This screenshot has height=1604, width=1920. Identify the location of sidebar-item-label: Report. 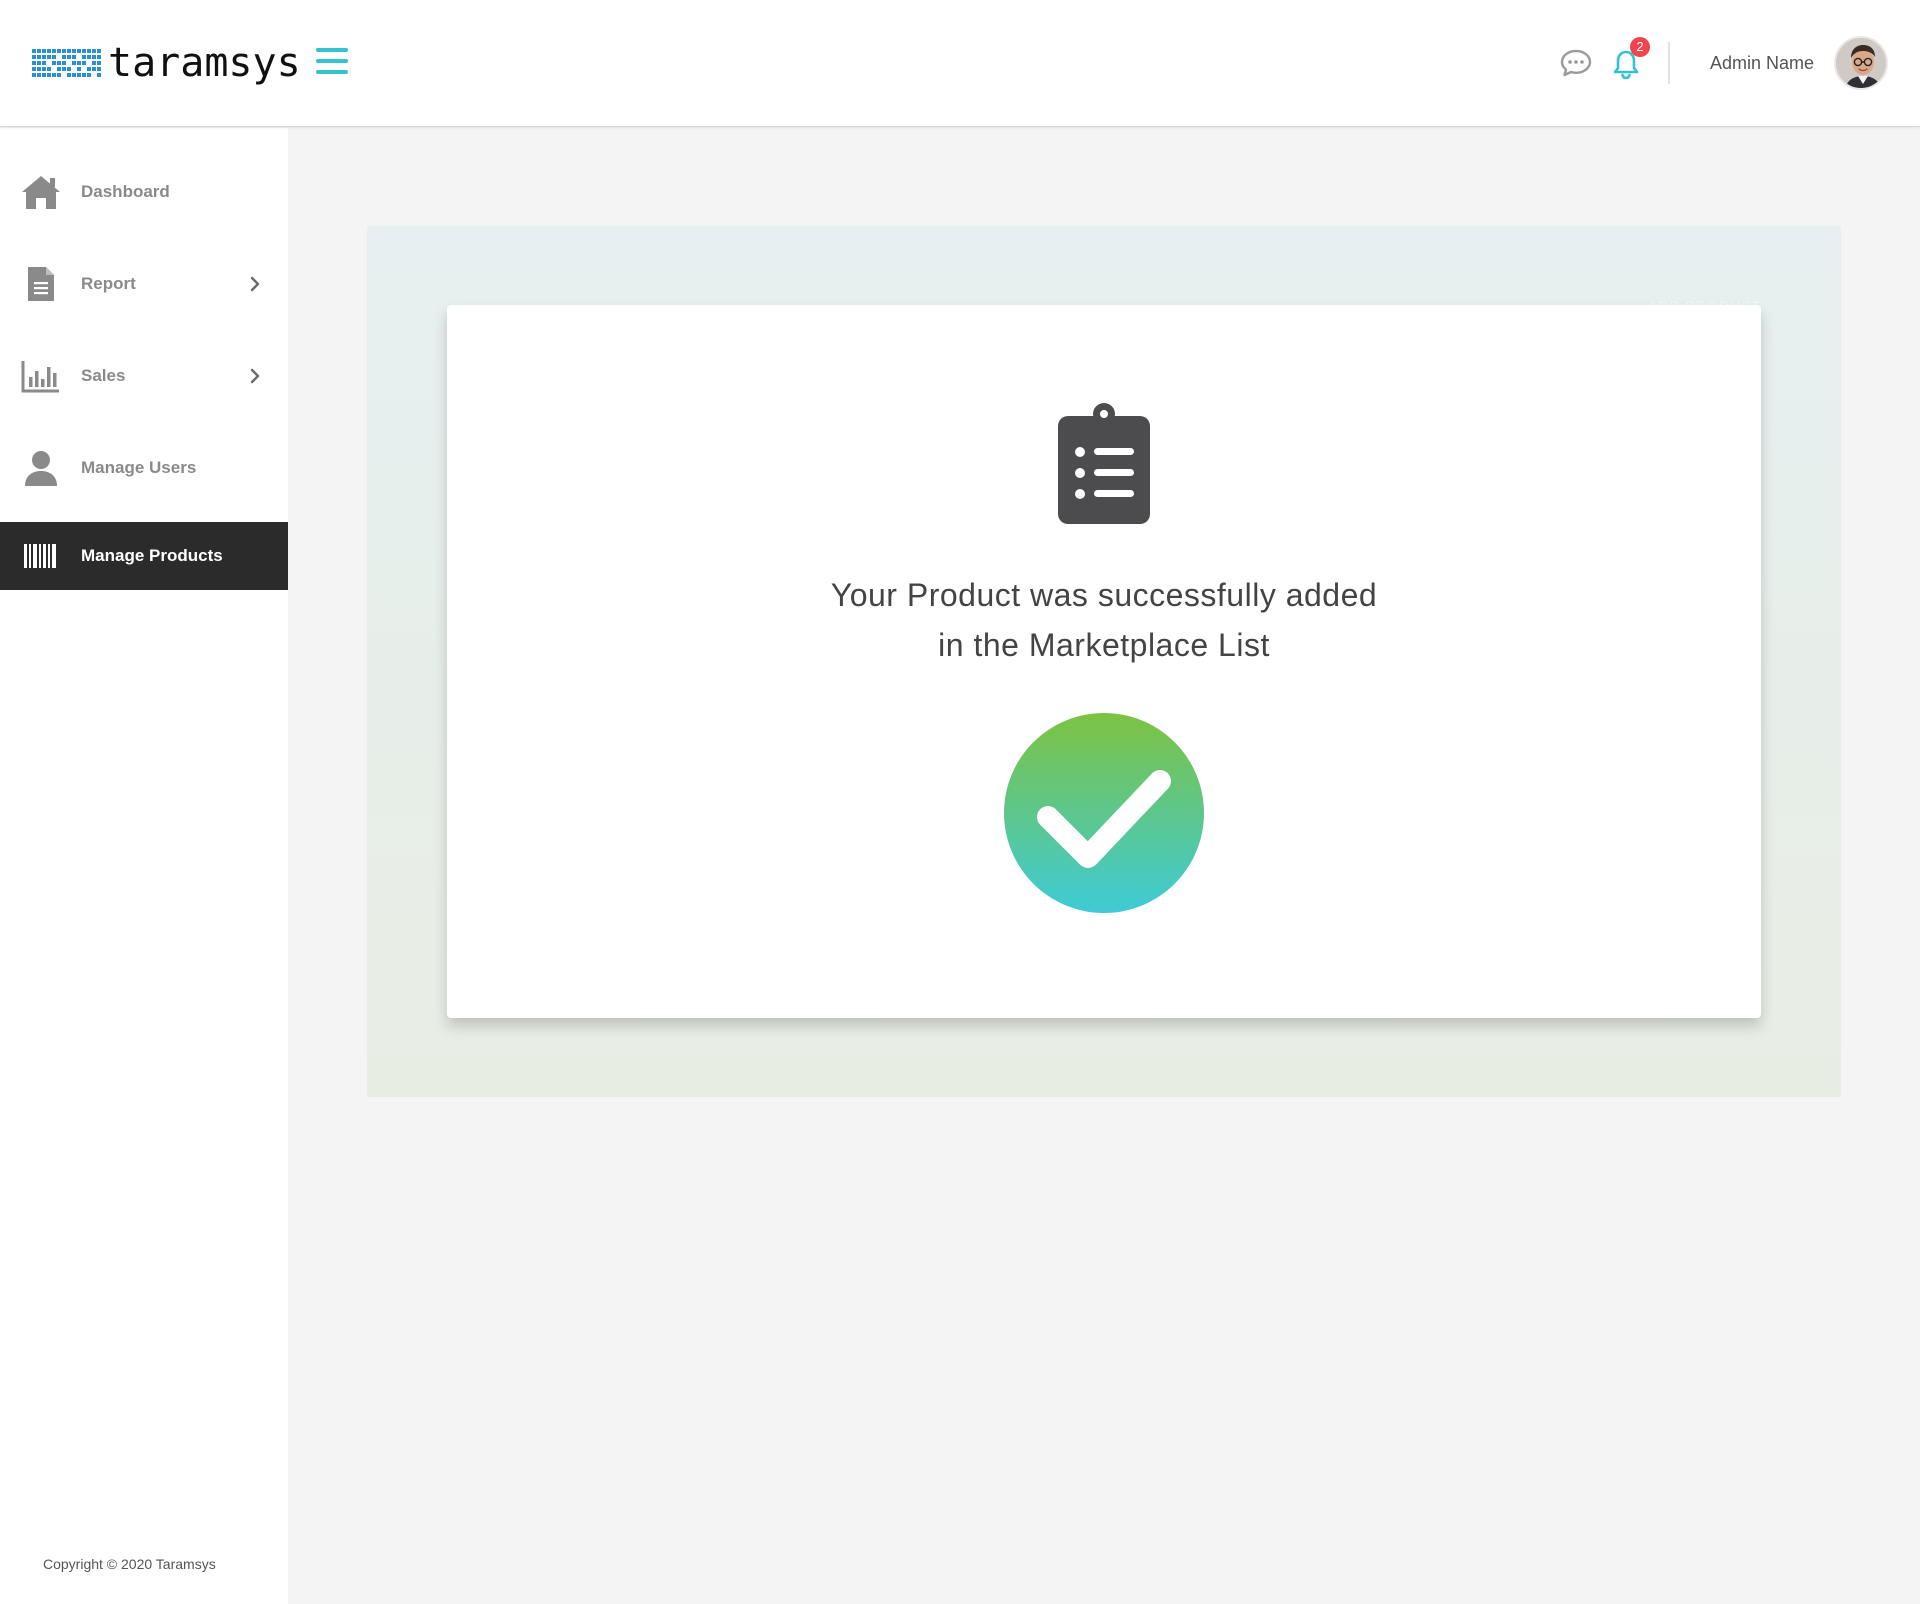
(108, 283).